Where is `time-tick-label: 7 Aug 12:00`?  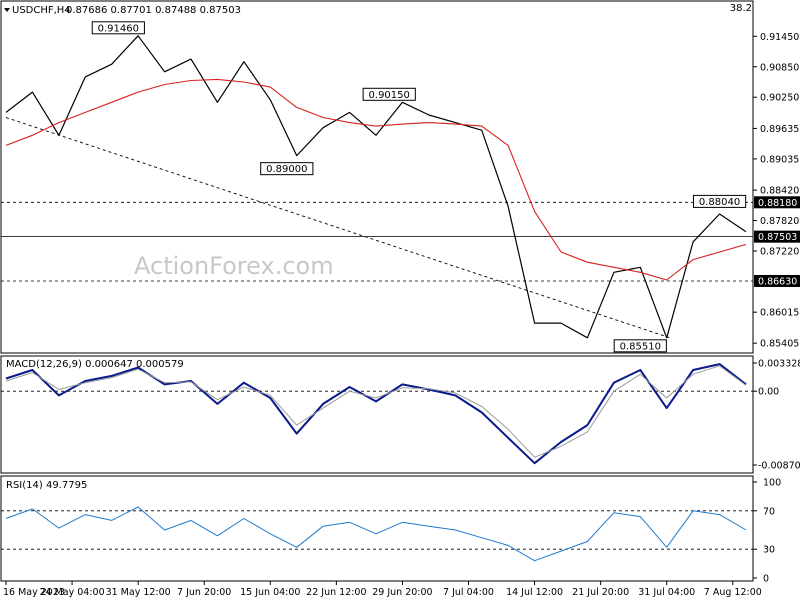
time-tick-label: 7 Aug 12:00 is located at coordinates (733, 592).